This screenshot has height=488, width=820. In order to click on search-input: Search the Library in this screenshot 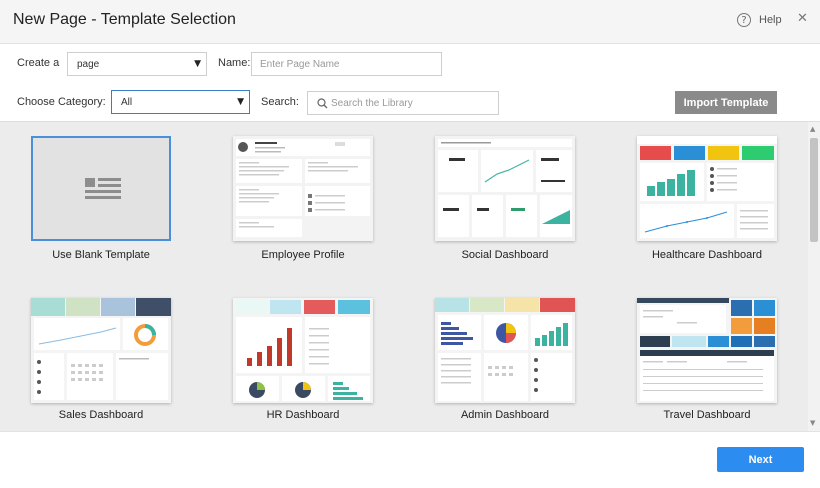, I will do `click(403, 103)`.